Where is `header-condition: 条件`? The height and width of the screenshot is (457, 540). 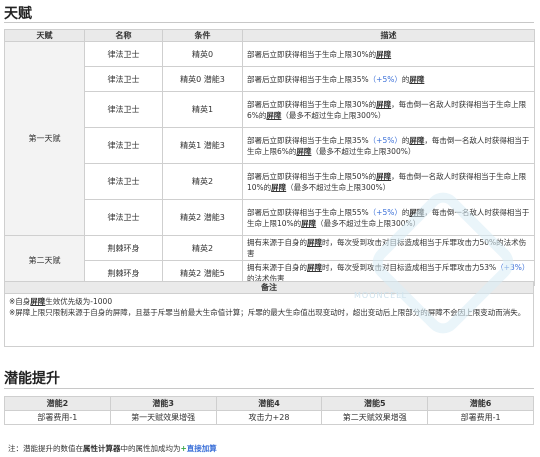
header-condition: 条件 is located at coordinates (202, 35).